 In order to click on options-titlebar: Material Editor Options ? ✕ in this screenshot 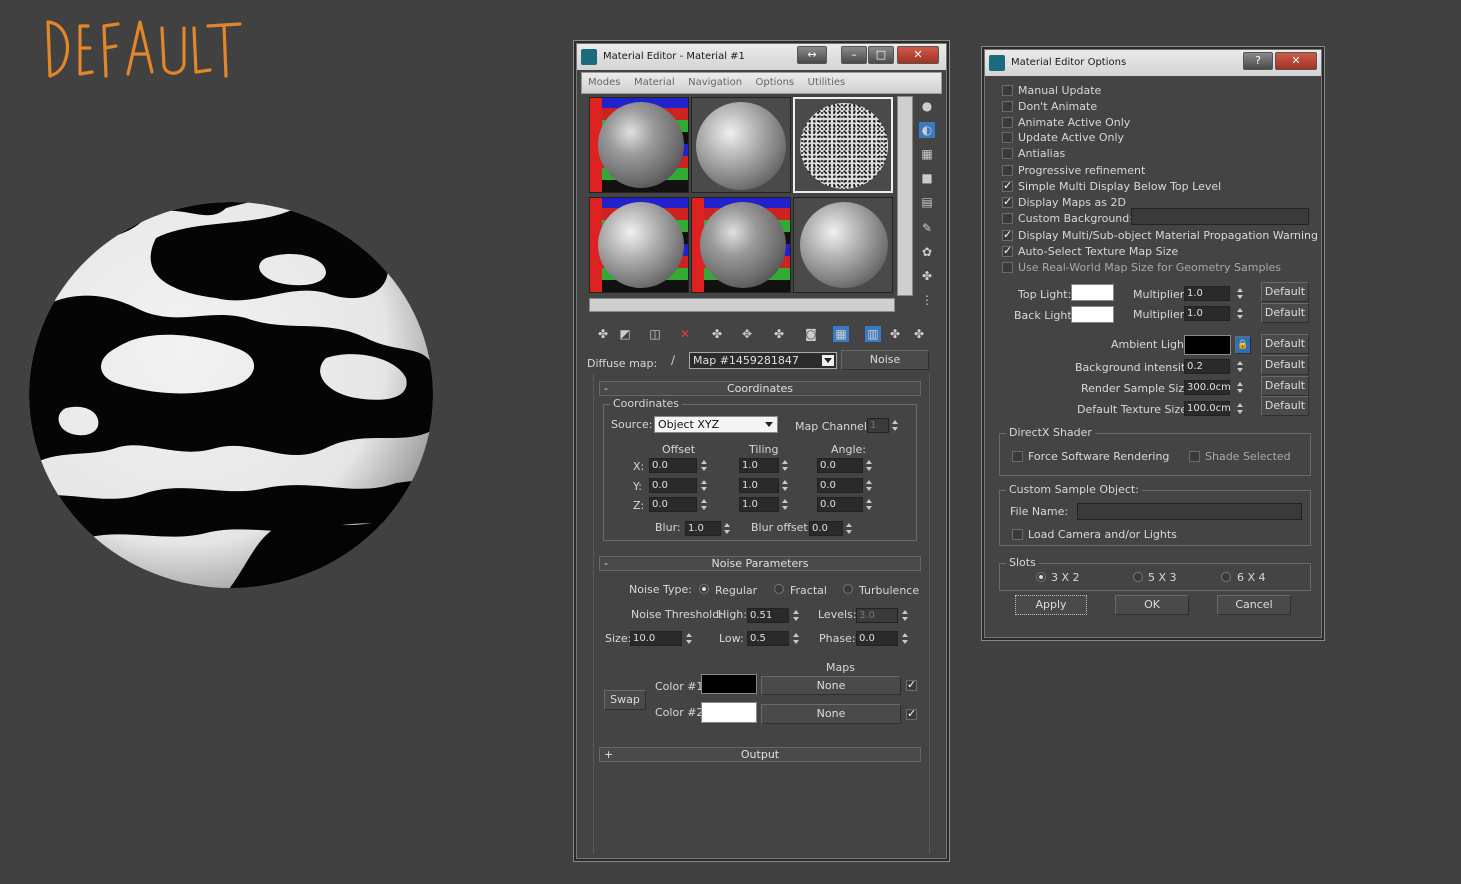, I will do `click(1153, 63)`.